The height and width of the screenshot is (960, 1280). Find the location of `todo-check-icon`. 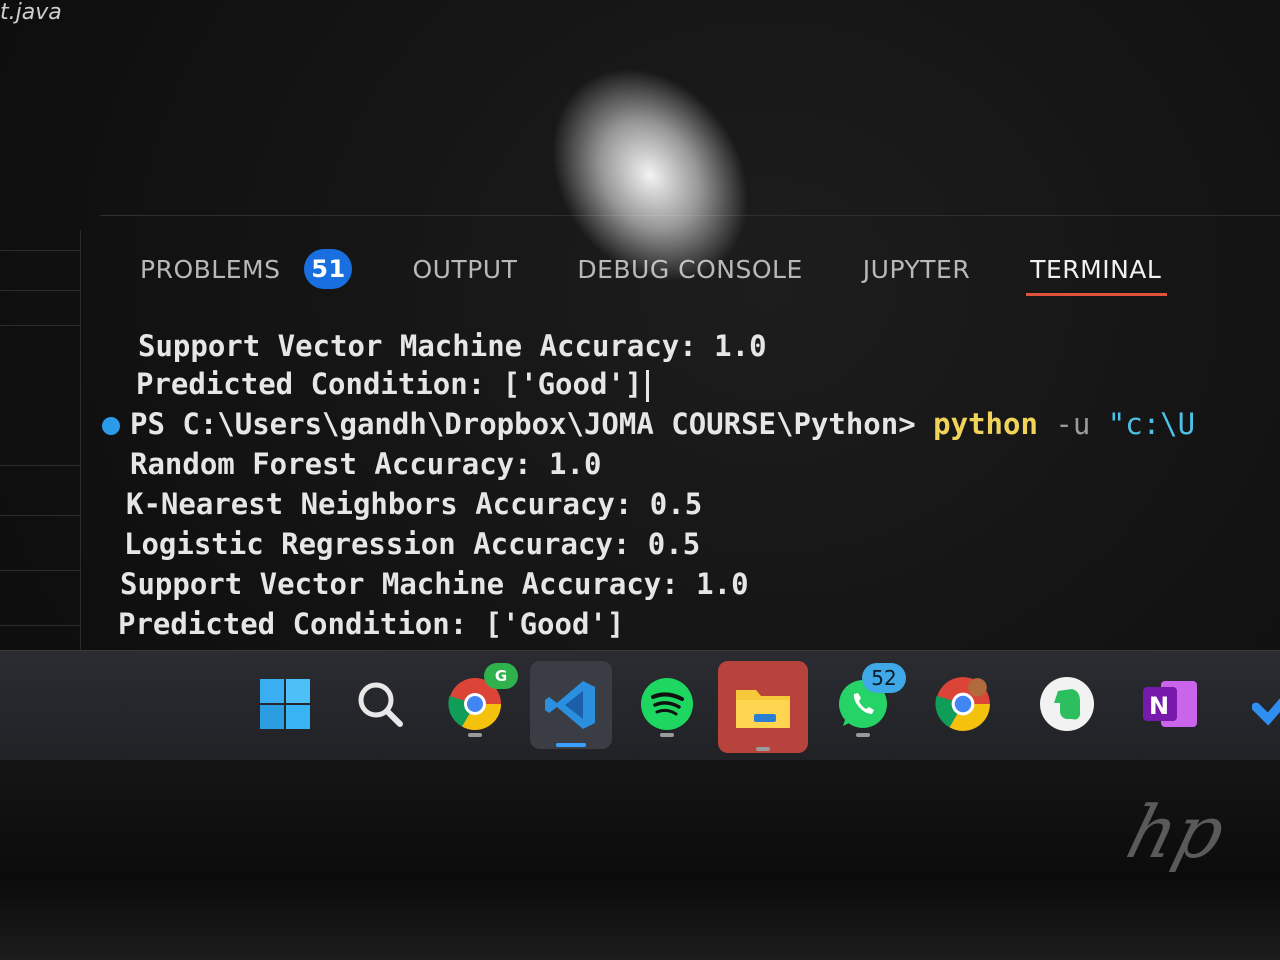

todo-check-icon is located at coordinates (1259, 704).